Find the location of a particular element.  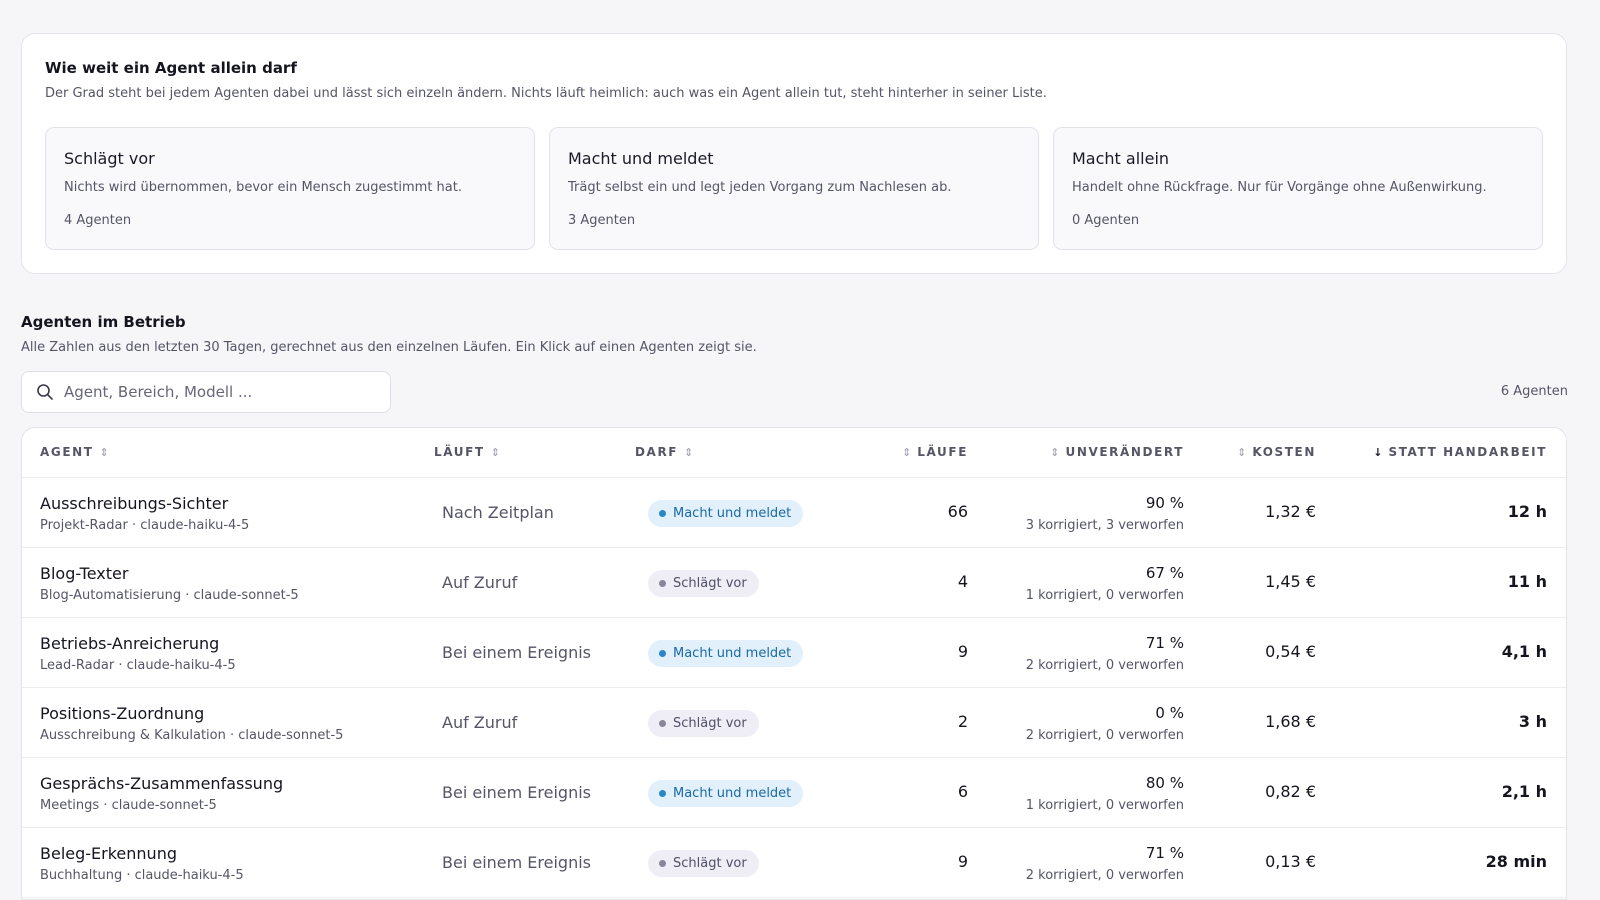

column-label: UNVERÄNDERT is located at coordinates (1124, 452).